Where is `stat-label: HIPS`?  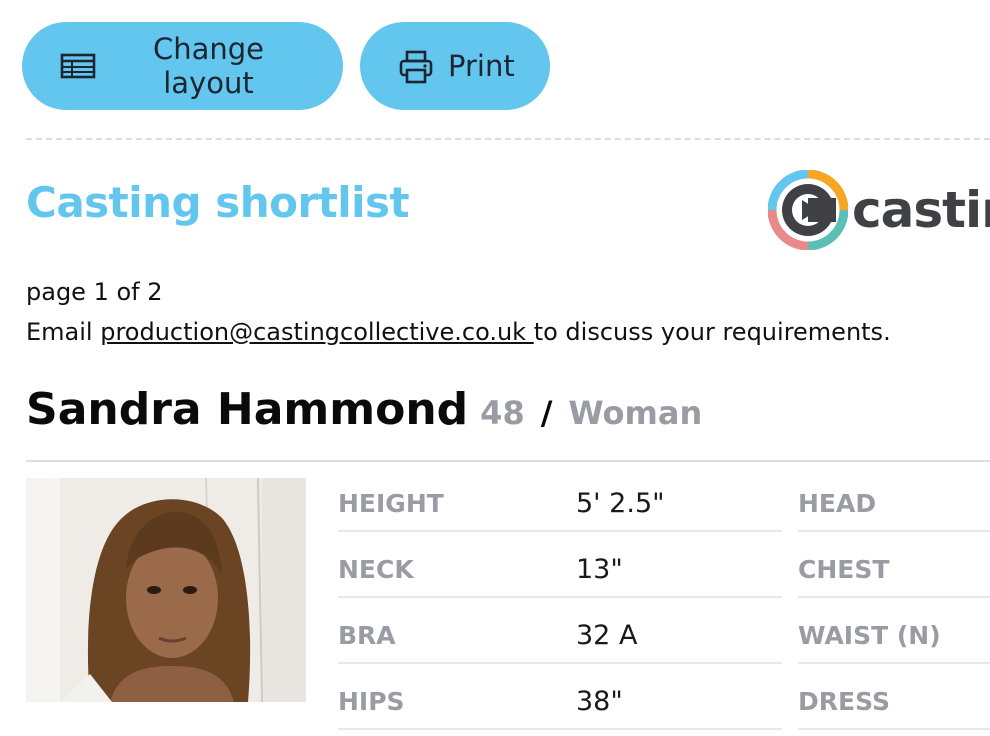
stat-label: HIPS is located at coordinates (371, 701).